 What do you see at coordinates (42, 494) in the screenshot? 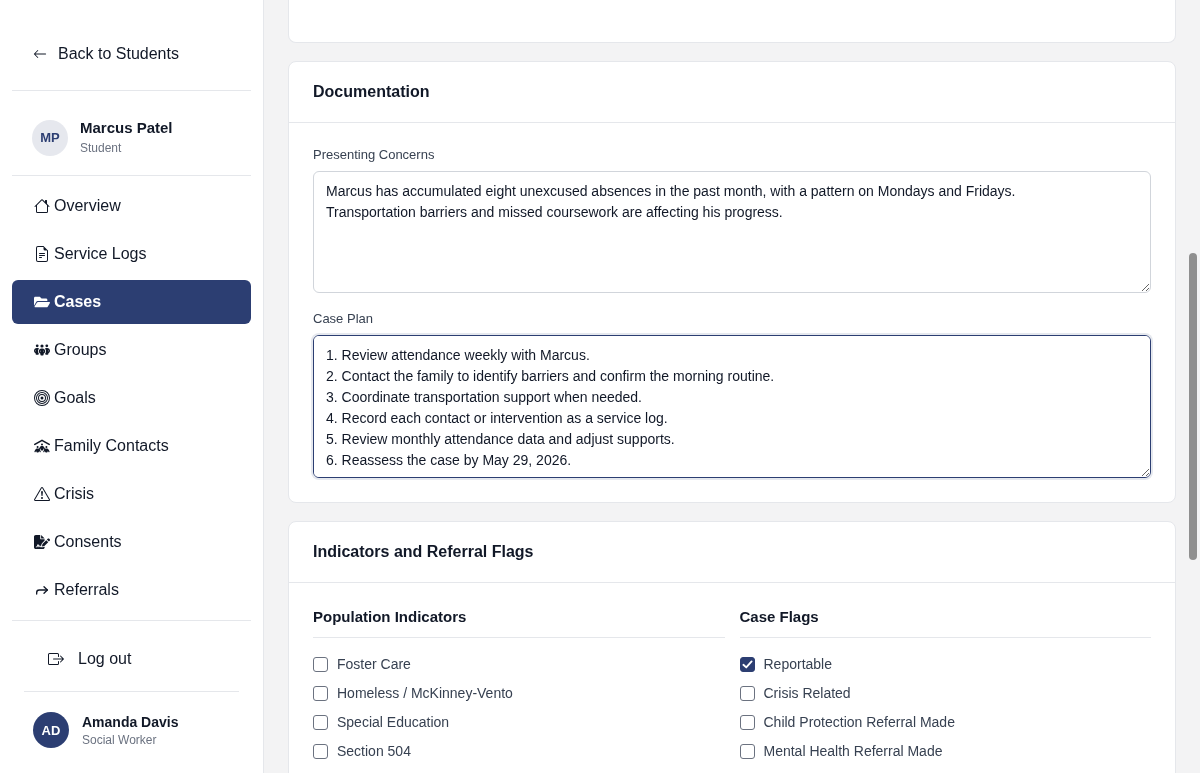
I see `warning-icon` at bounding box center [42, 494].